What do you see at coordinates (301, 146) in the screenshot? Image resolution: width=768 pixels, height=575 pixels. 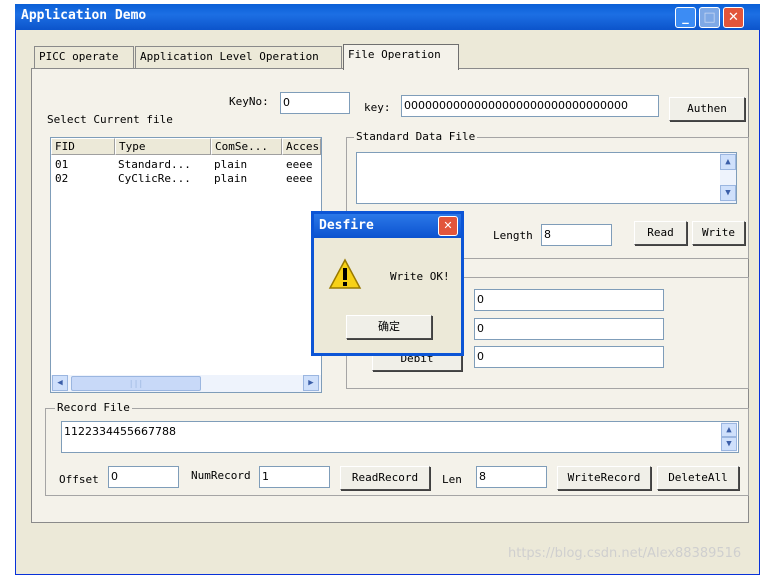 I see `column-header-access: Acces` at bounding box center [301, 146].